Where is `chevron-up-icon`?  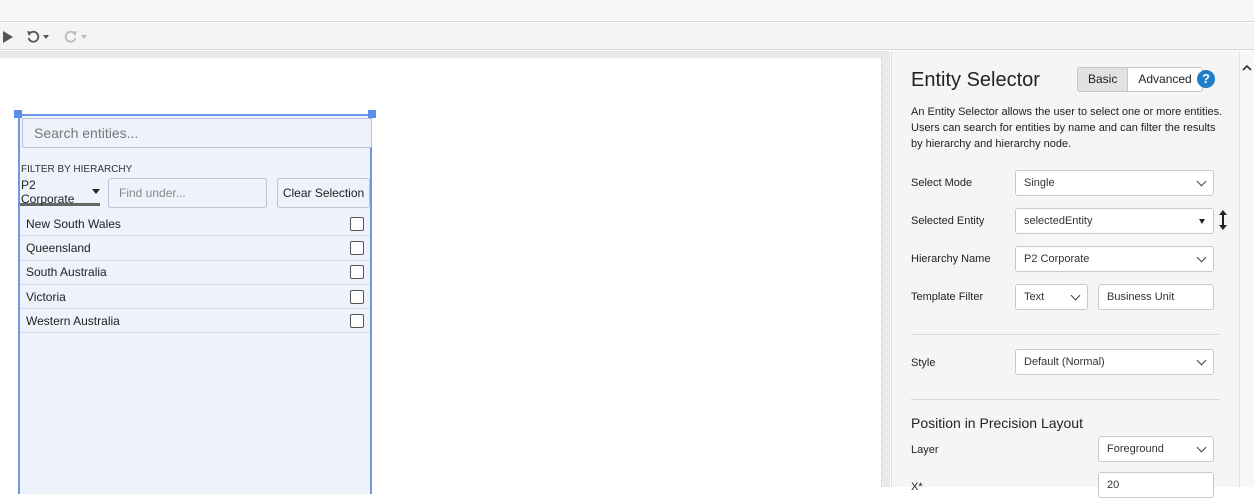
chevron-up-icon is located at coordinates (1247, 68).